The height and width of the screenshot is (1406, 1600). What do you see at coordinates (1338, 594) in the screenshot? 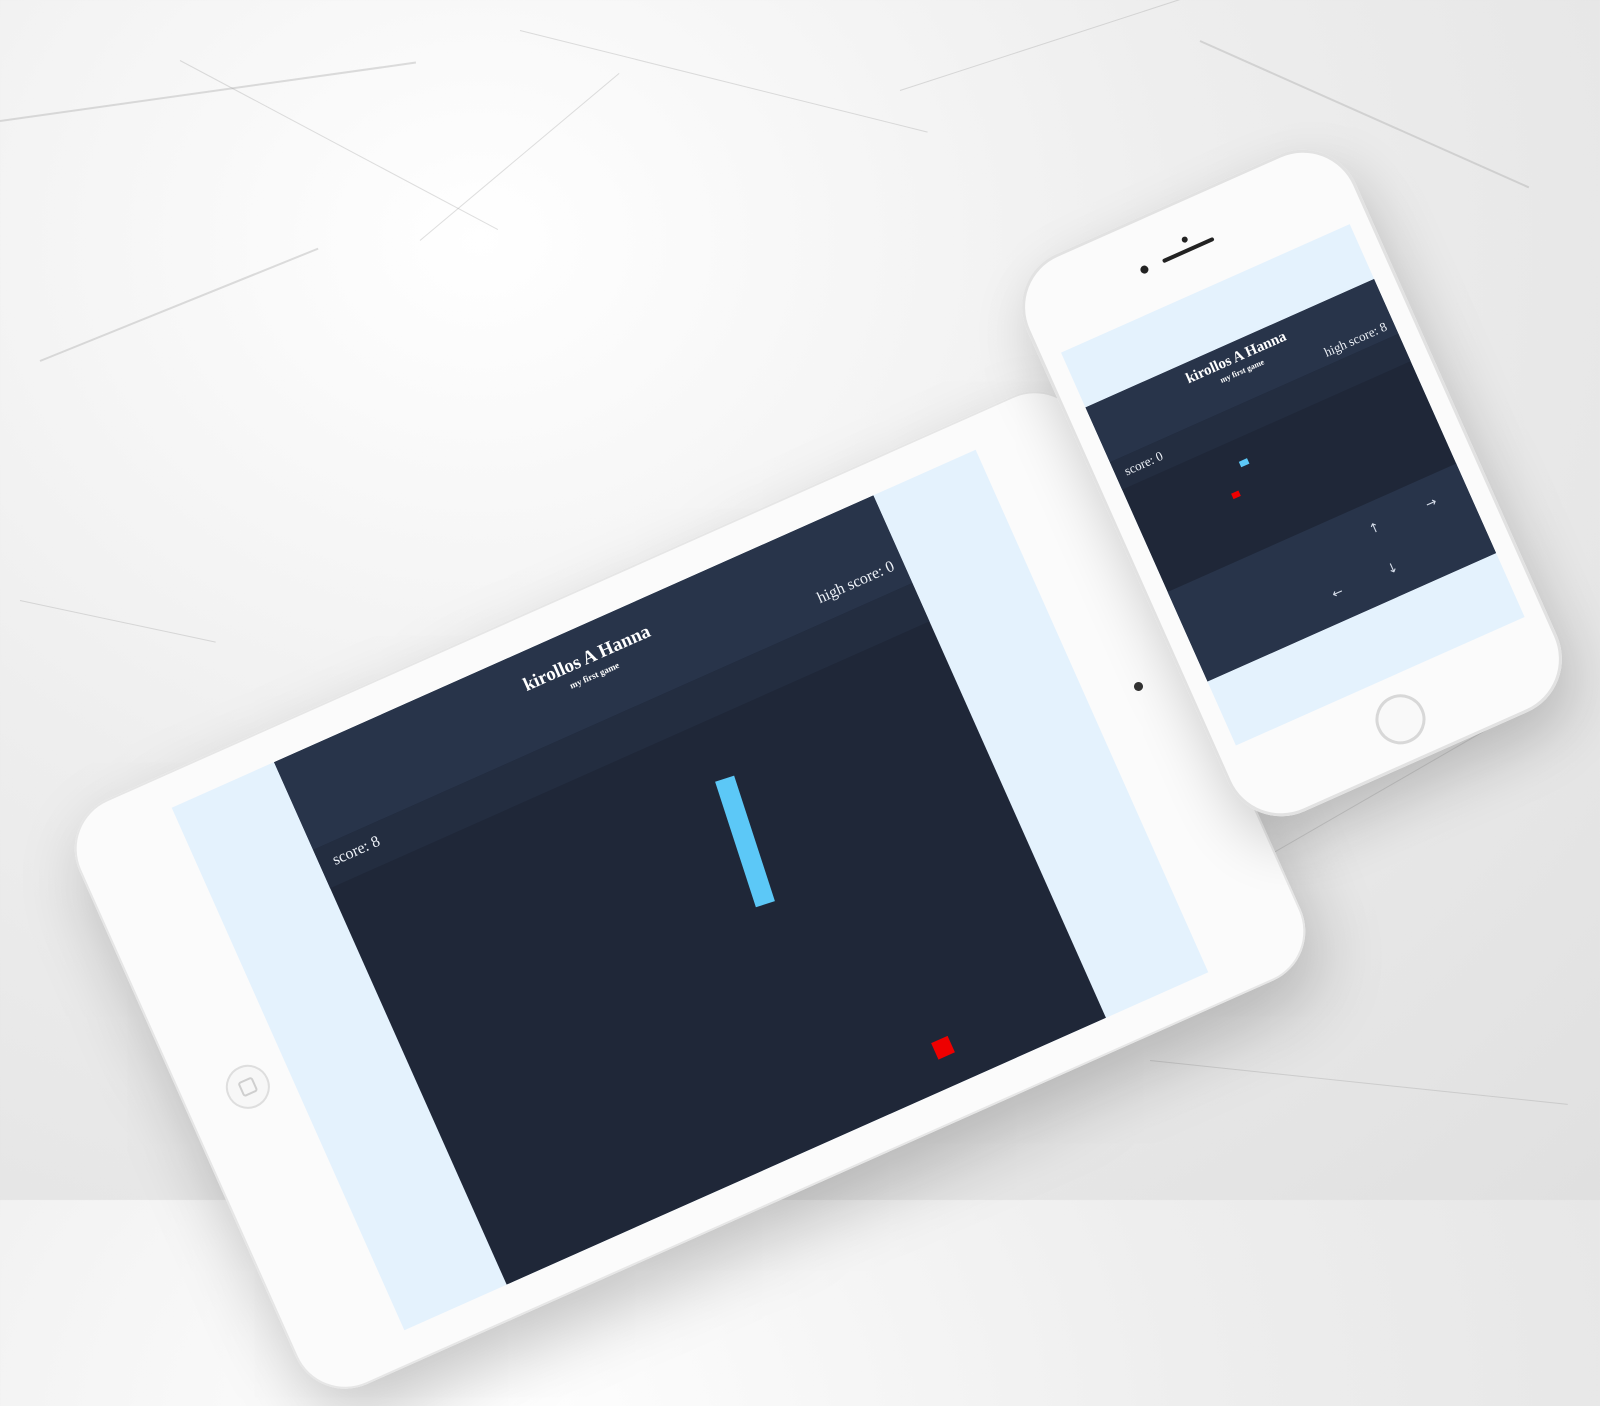
I see `arrow-left-icon: ←` at bounding box center [1338, 594].